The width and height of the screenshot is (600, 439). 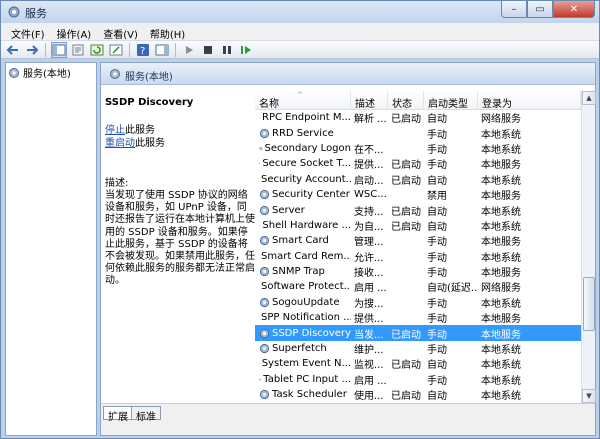 I want to click on properties-icon, so click(x=78, y=49).